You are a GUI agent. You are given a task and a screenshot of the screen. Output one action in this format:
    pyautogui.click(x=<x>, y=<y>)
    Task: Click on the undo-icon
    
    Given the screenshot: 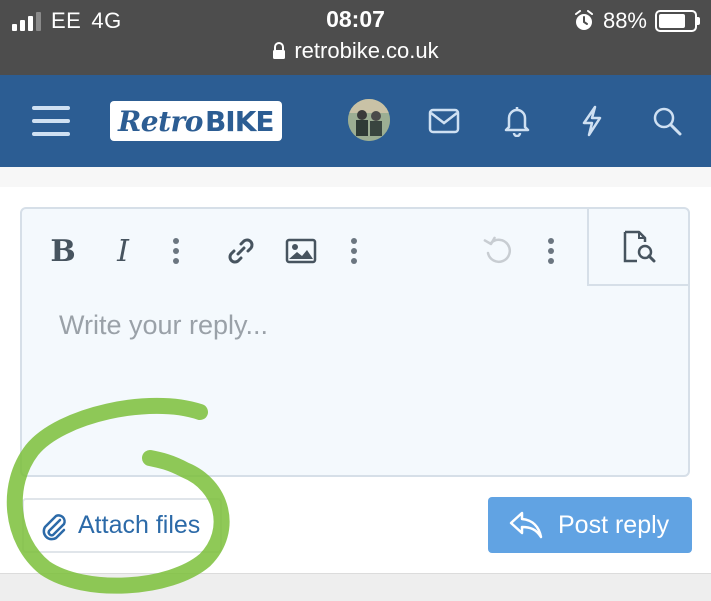 What is the action you would take?
    pyautogui.click(x=497, y=249)
    